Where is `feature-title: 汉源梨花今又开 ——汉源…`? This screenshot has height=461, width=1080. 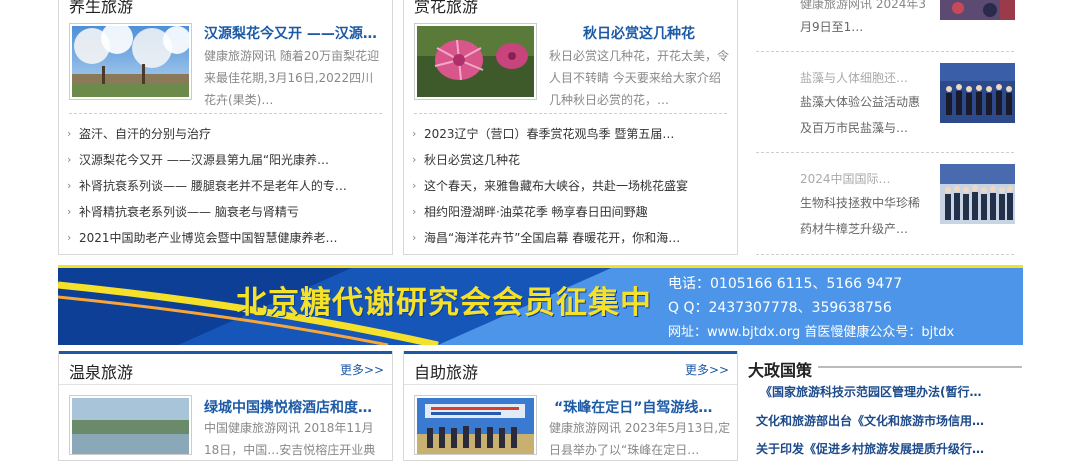 feature-title: 汉源梨花今又开 ——汉源… is located at coordinates (294, 33).